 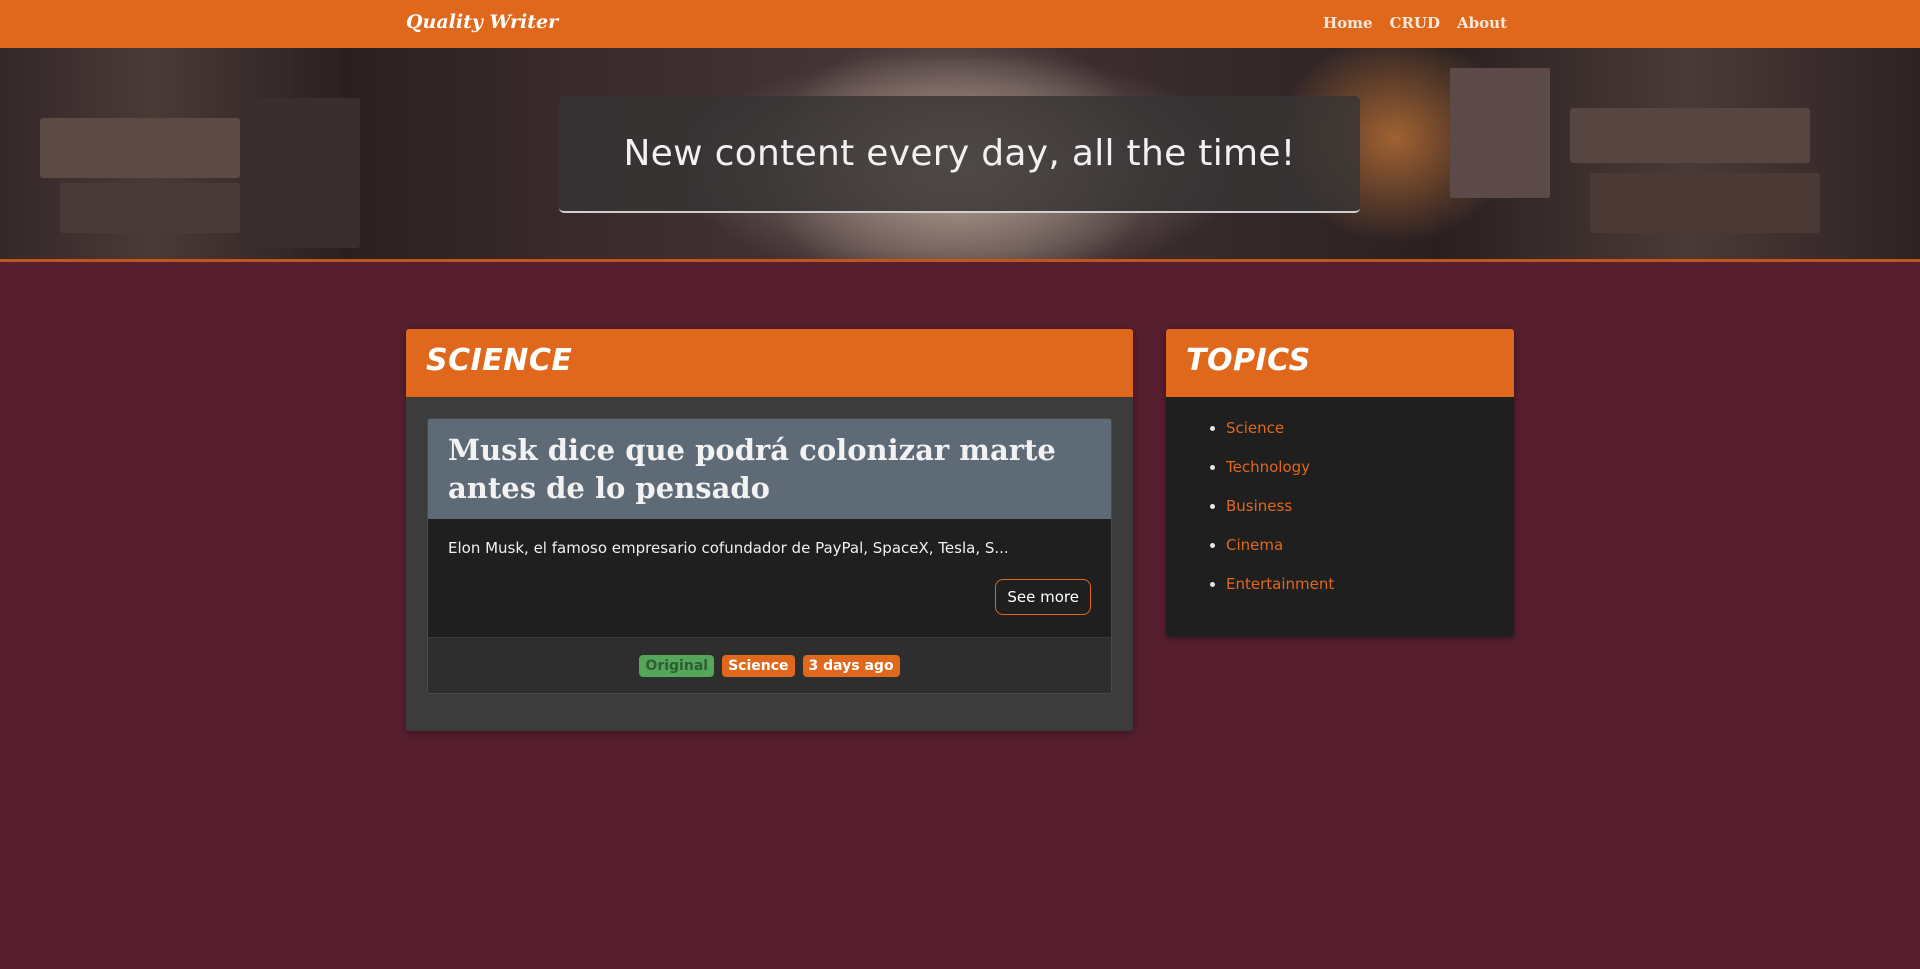 I want to click on science-section-header: SCIENCE, so click(x=769, y=363).